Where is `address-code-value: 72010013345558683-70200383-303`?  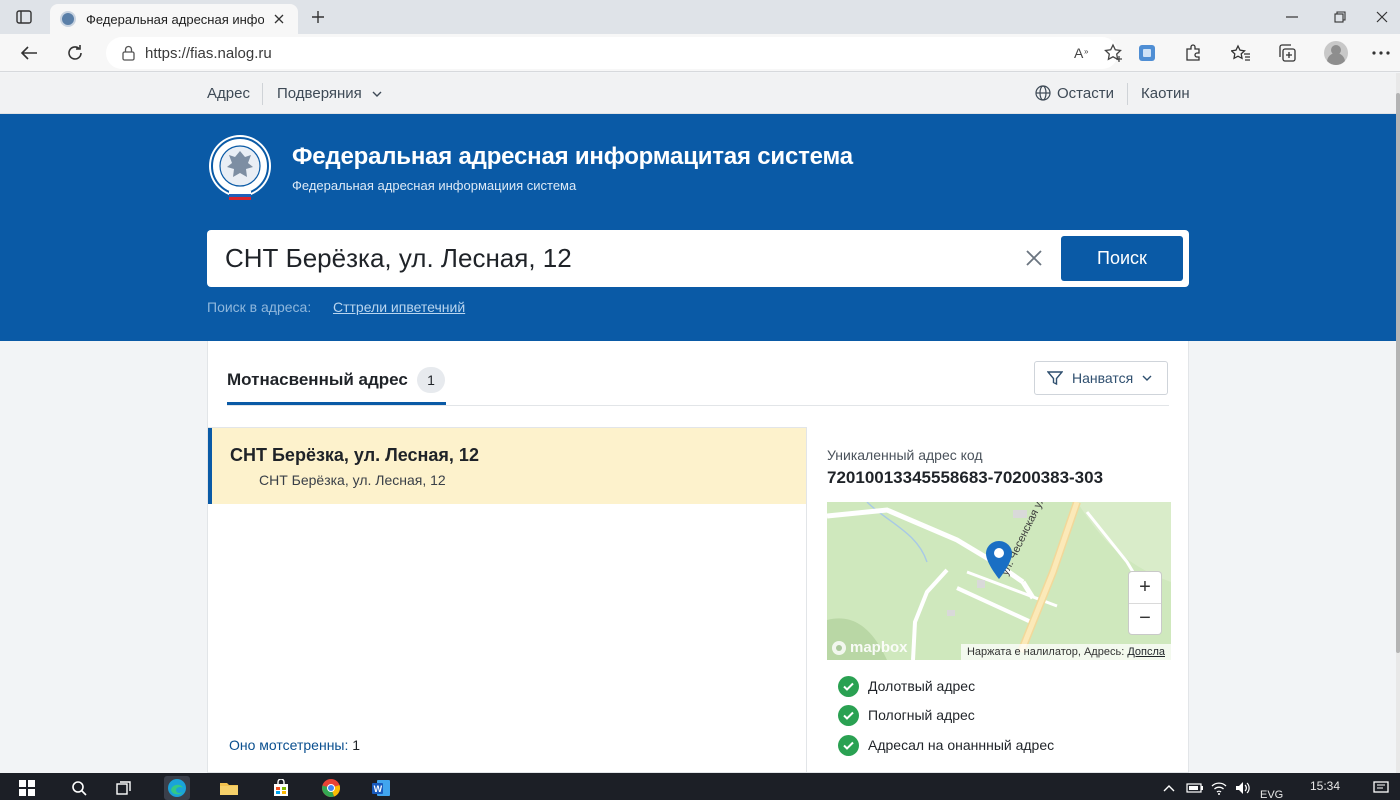 address-code-value: 72010013345558683-70200383-303 is located at coordinates (965, 477).